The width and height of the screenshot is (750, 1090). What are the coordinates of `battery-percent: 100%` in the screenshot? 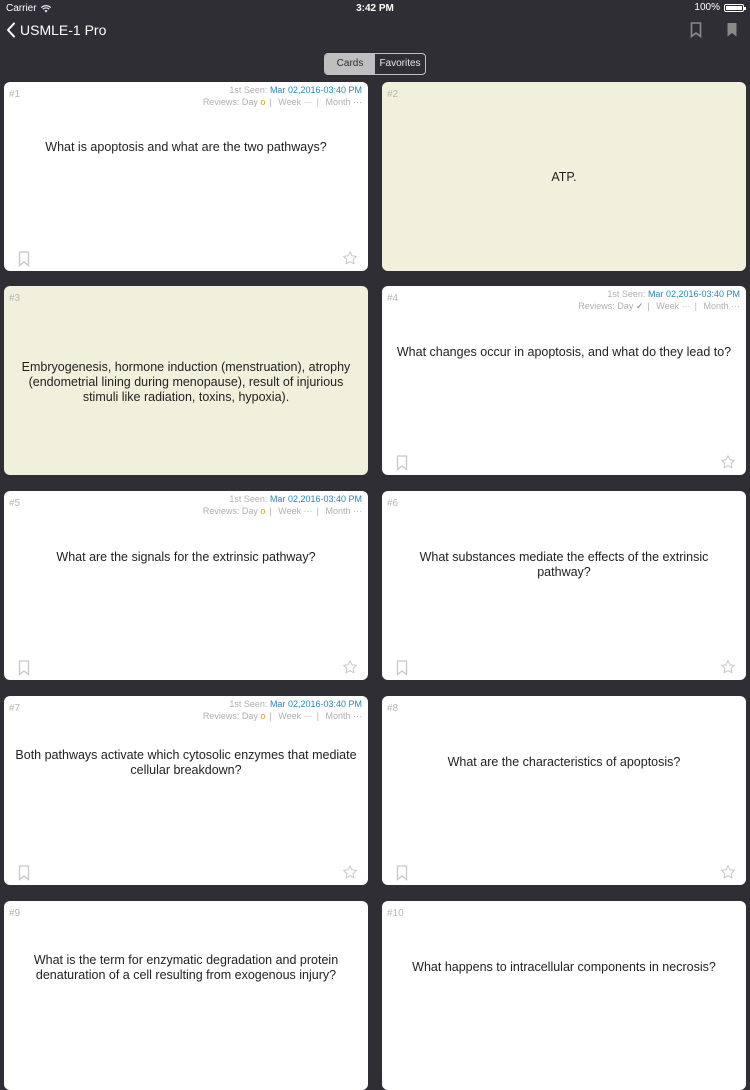 It's located at (707, 7).